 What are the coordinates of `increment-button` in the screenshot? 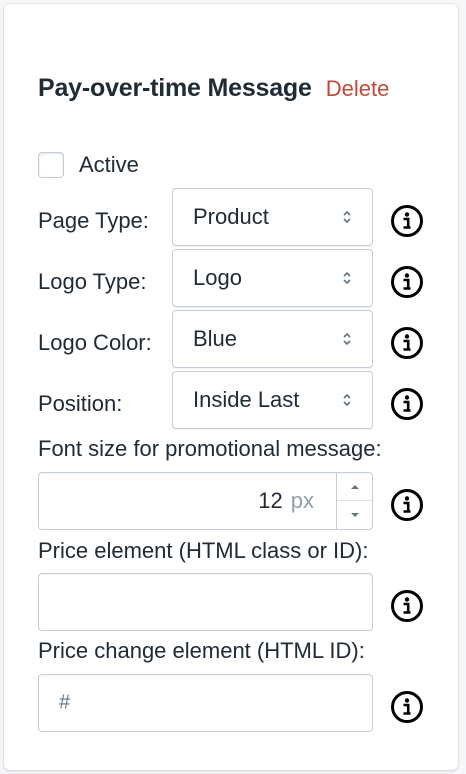 It's located at (354, 487).